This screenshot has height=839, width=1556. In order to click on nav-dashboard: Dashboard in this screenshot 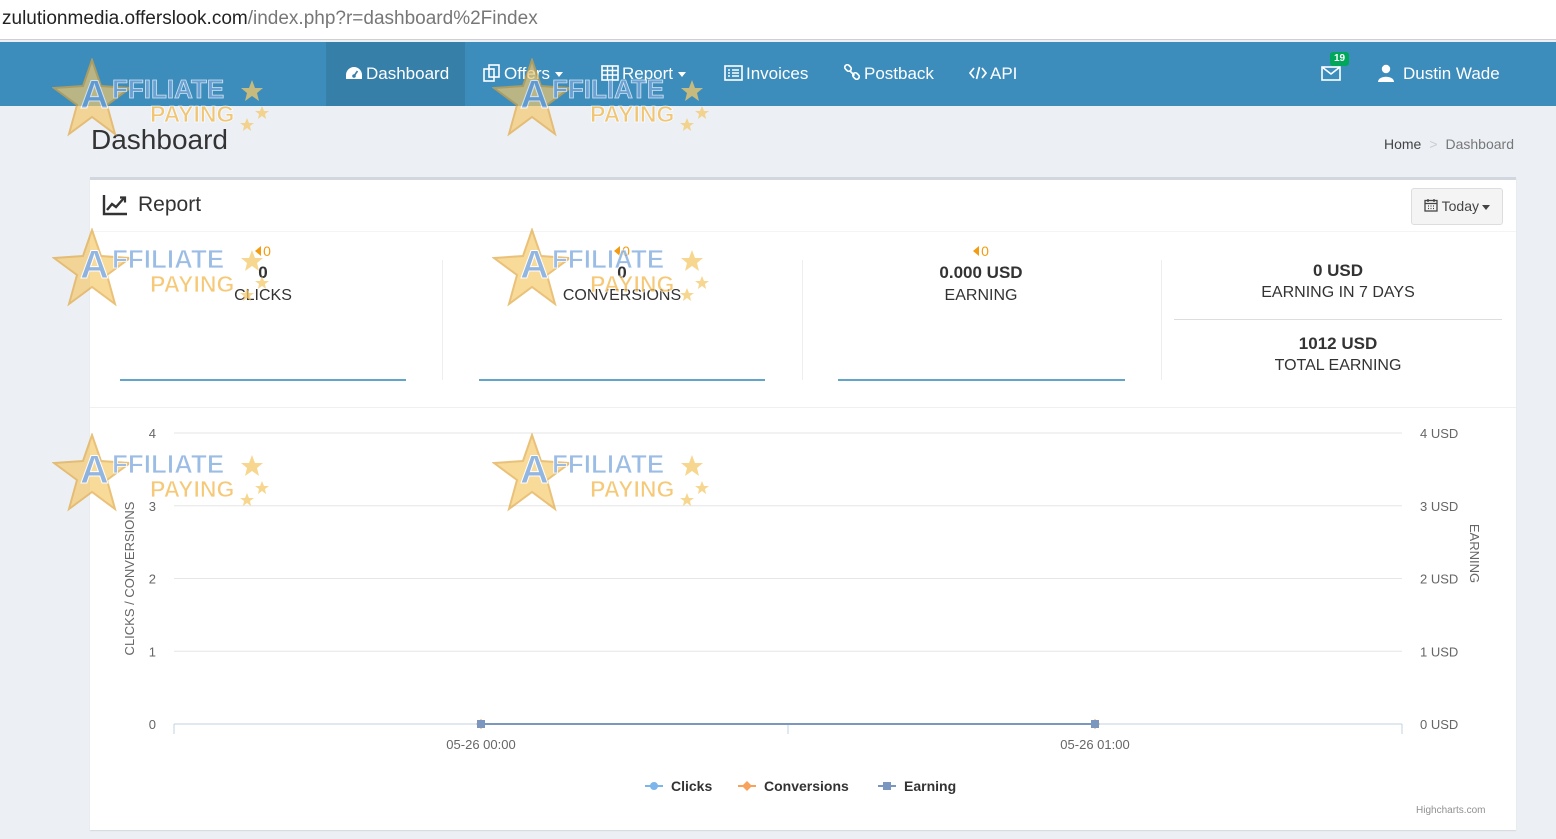, I will do `click(395, 74)`.